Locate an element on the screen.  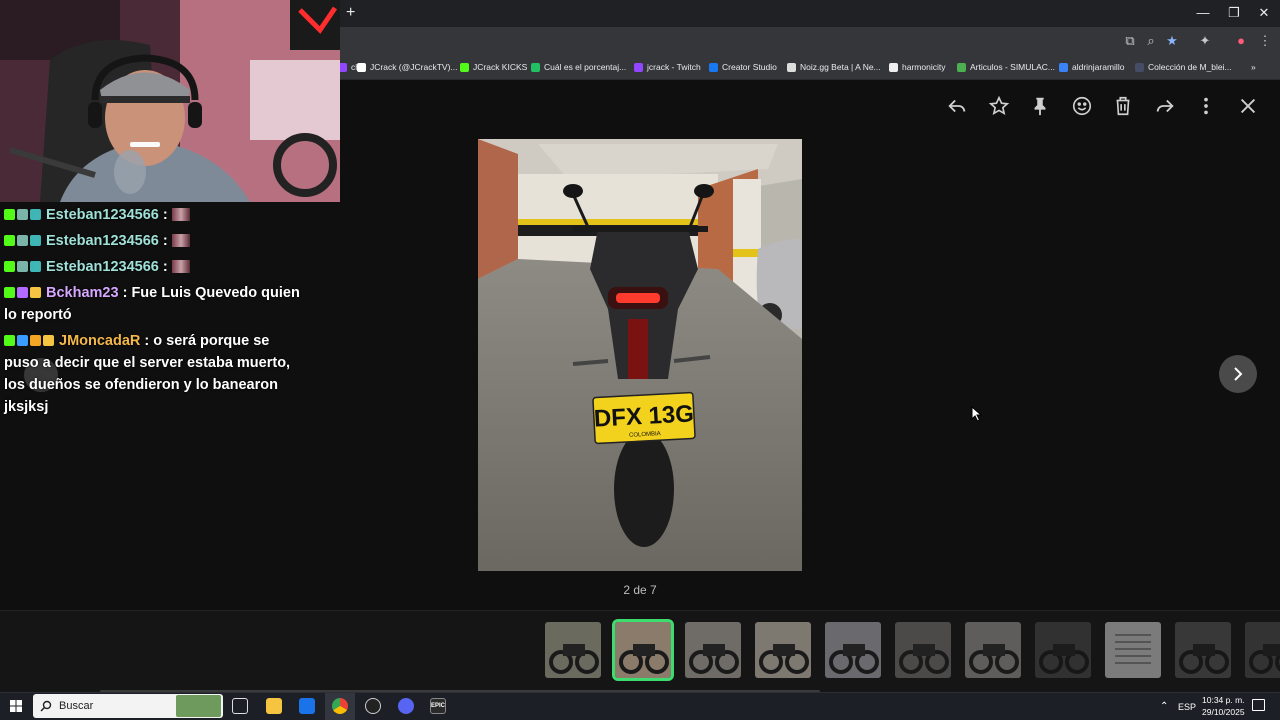
tray-overflow-icon: ⌃ is located at coordinates (1164, 706).